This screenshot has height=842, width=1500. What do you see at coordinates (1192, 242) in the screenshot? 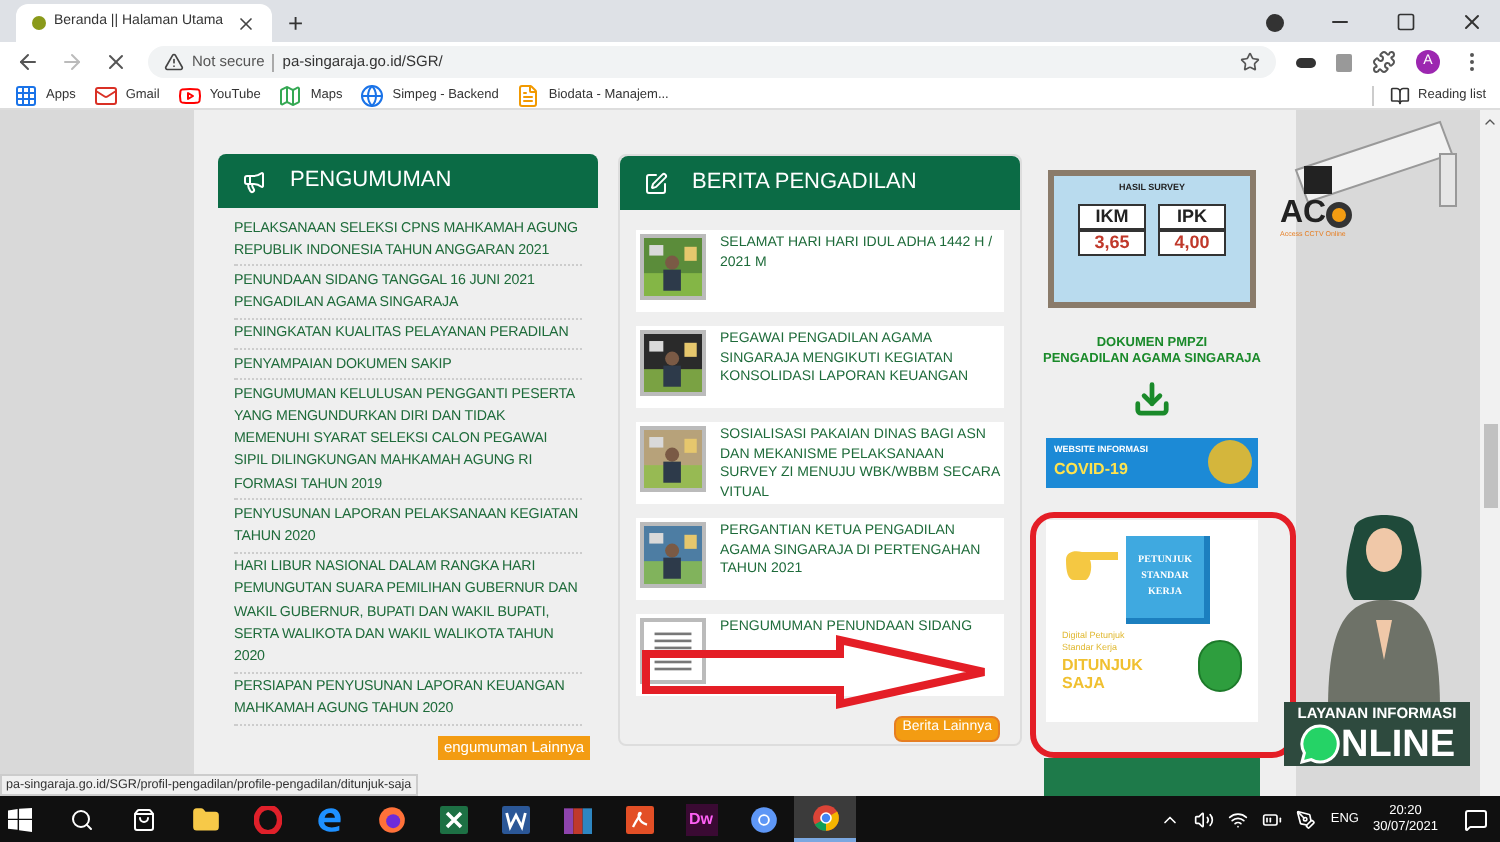
I see `index-value: 4,00` at bounding box center [1192, 242].